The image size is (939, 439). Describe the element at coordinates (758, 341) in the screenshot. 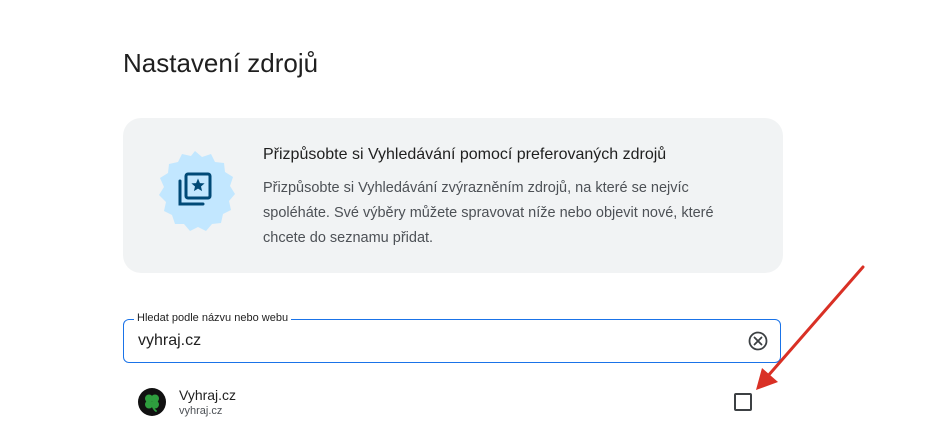

I see `clear-circle-icon` at that location.